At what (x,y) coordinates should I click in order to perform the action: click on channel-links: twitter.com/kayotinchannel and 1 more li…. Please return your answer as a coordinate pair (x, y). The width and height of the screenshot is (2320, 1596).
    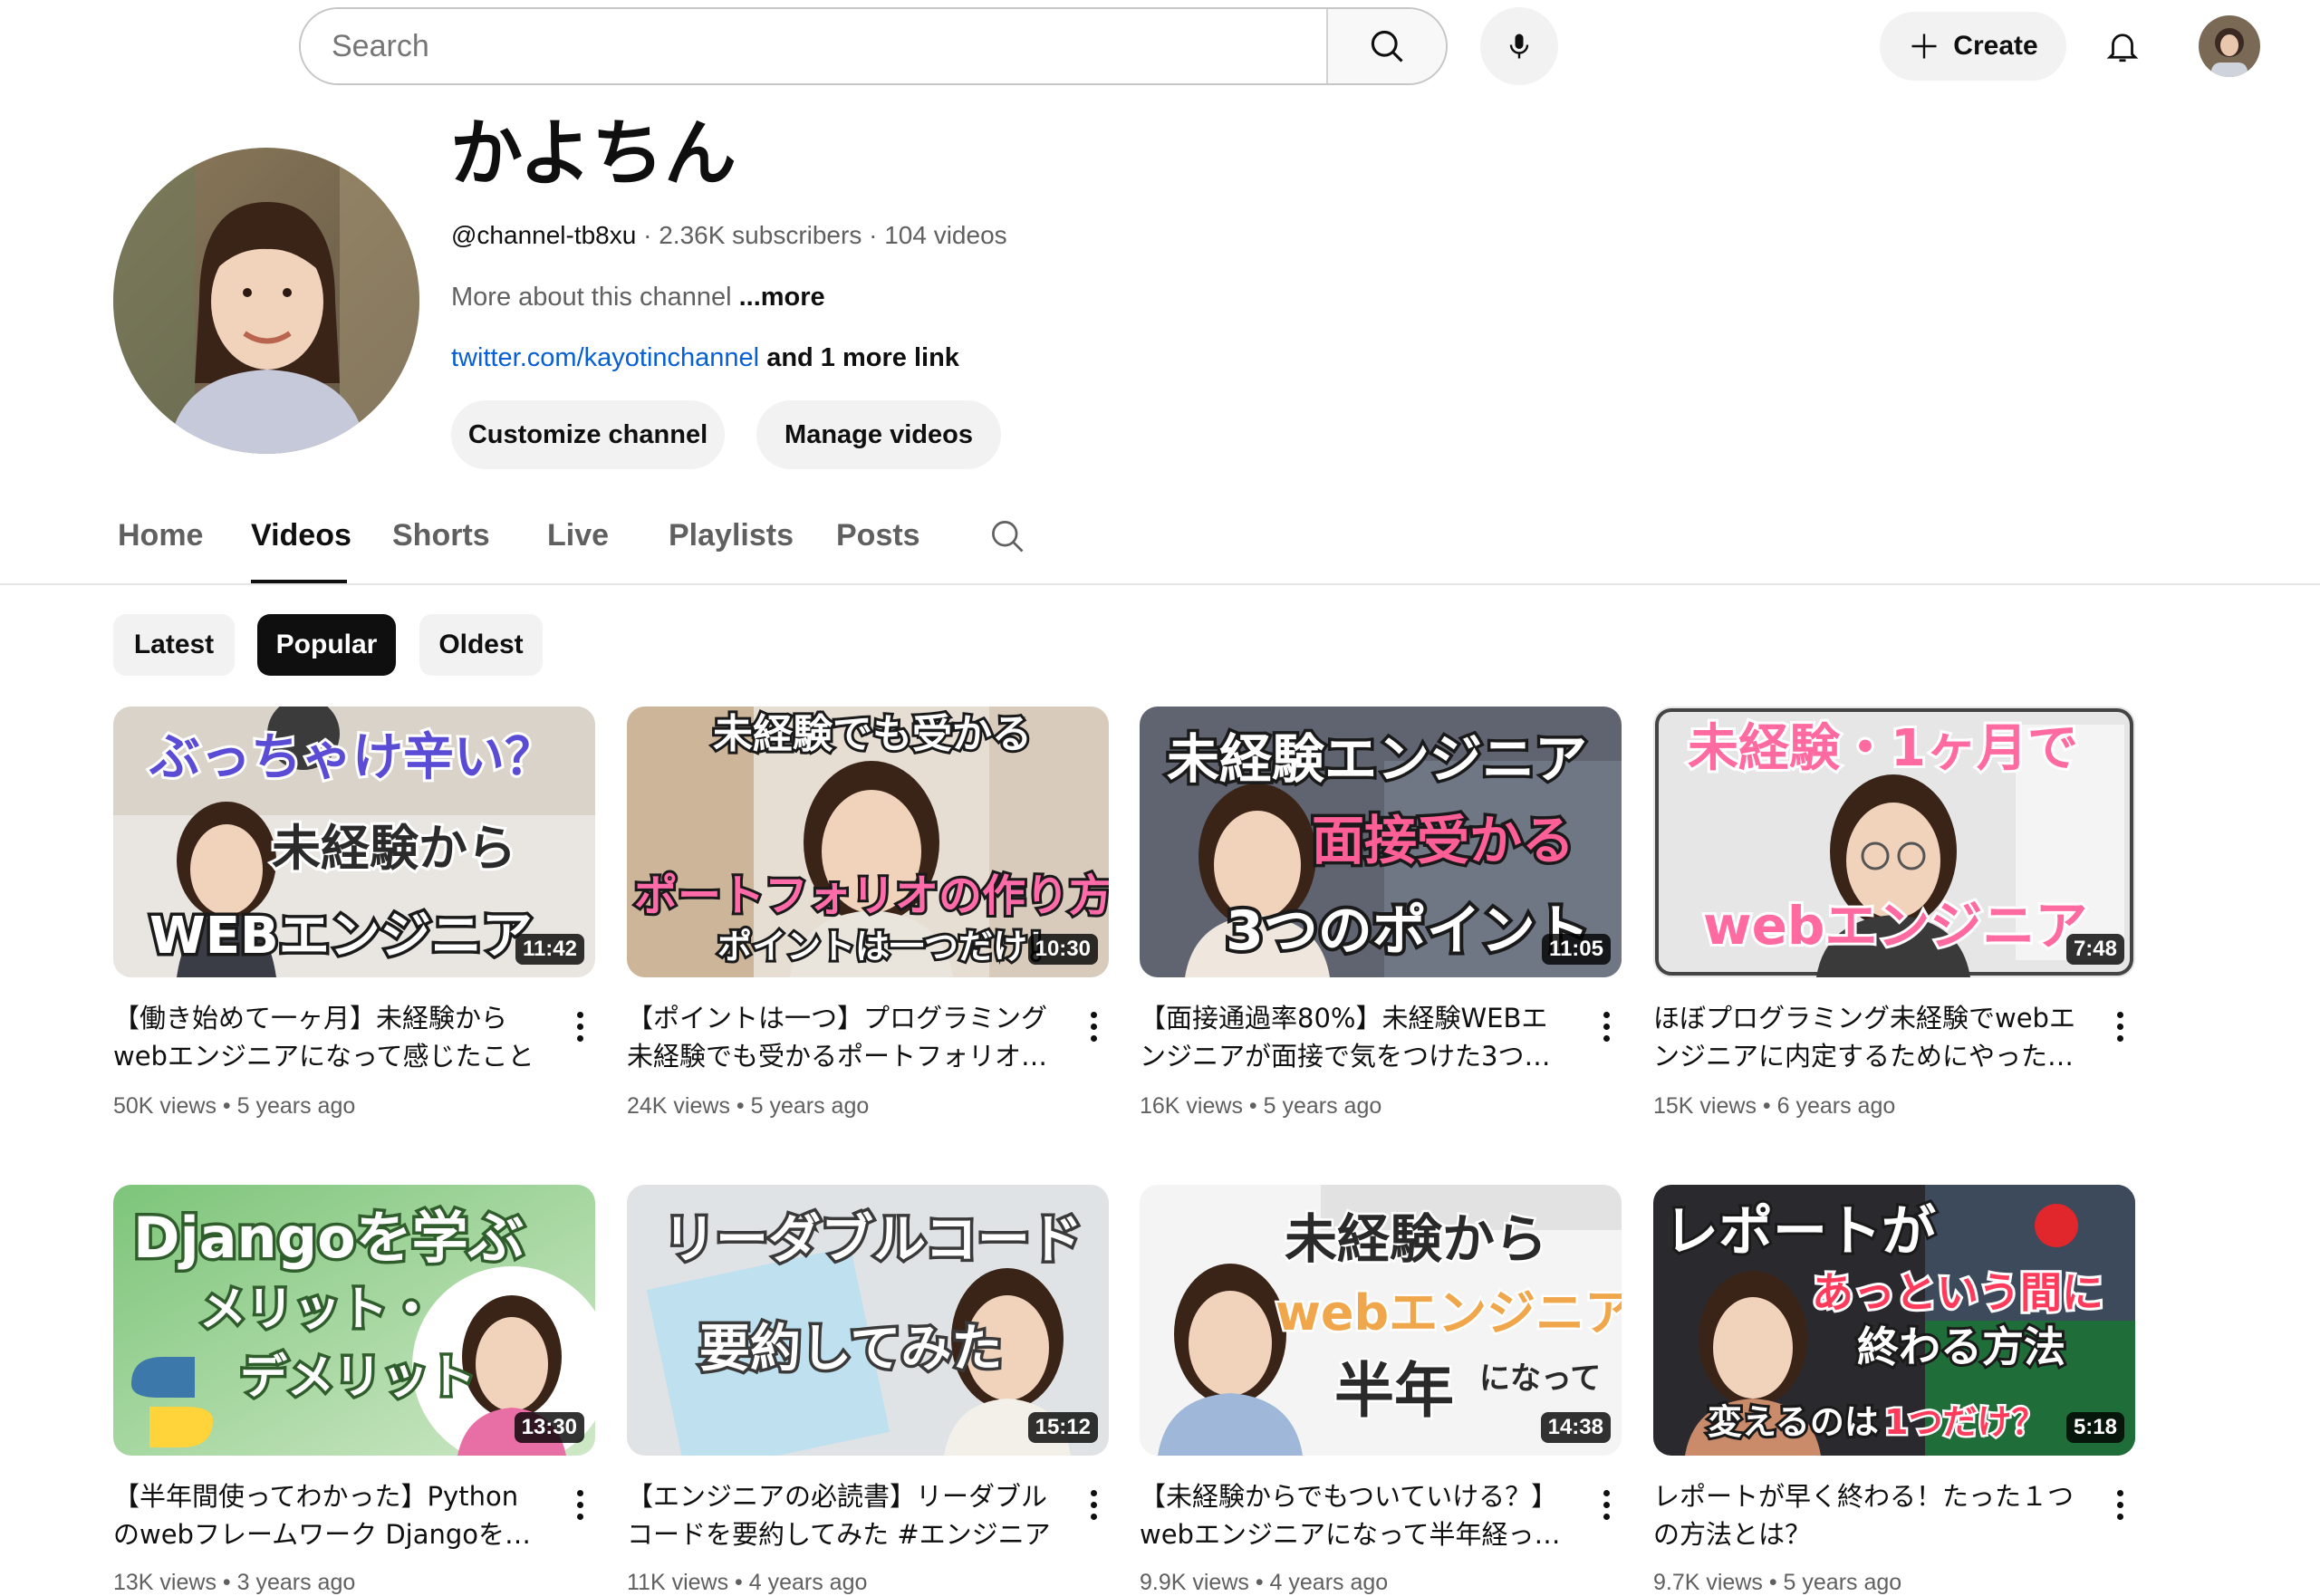
    Looking at the image, I should click on (705, 358).